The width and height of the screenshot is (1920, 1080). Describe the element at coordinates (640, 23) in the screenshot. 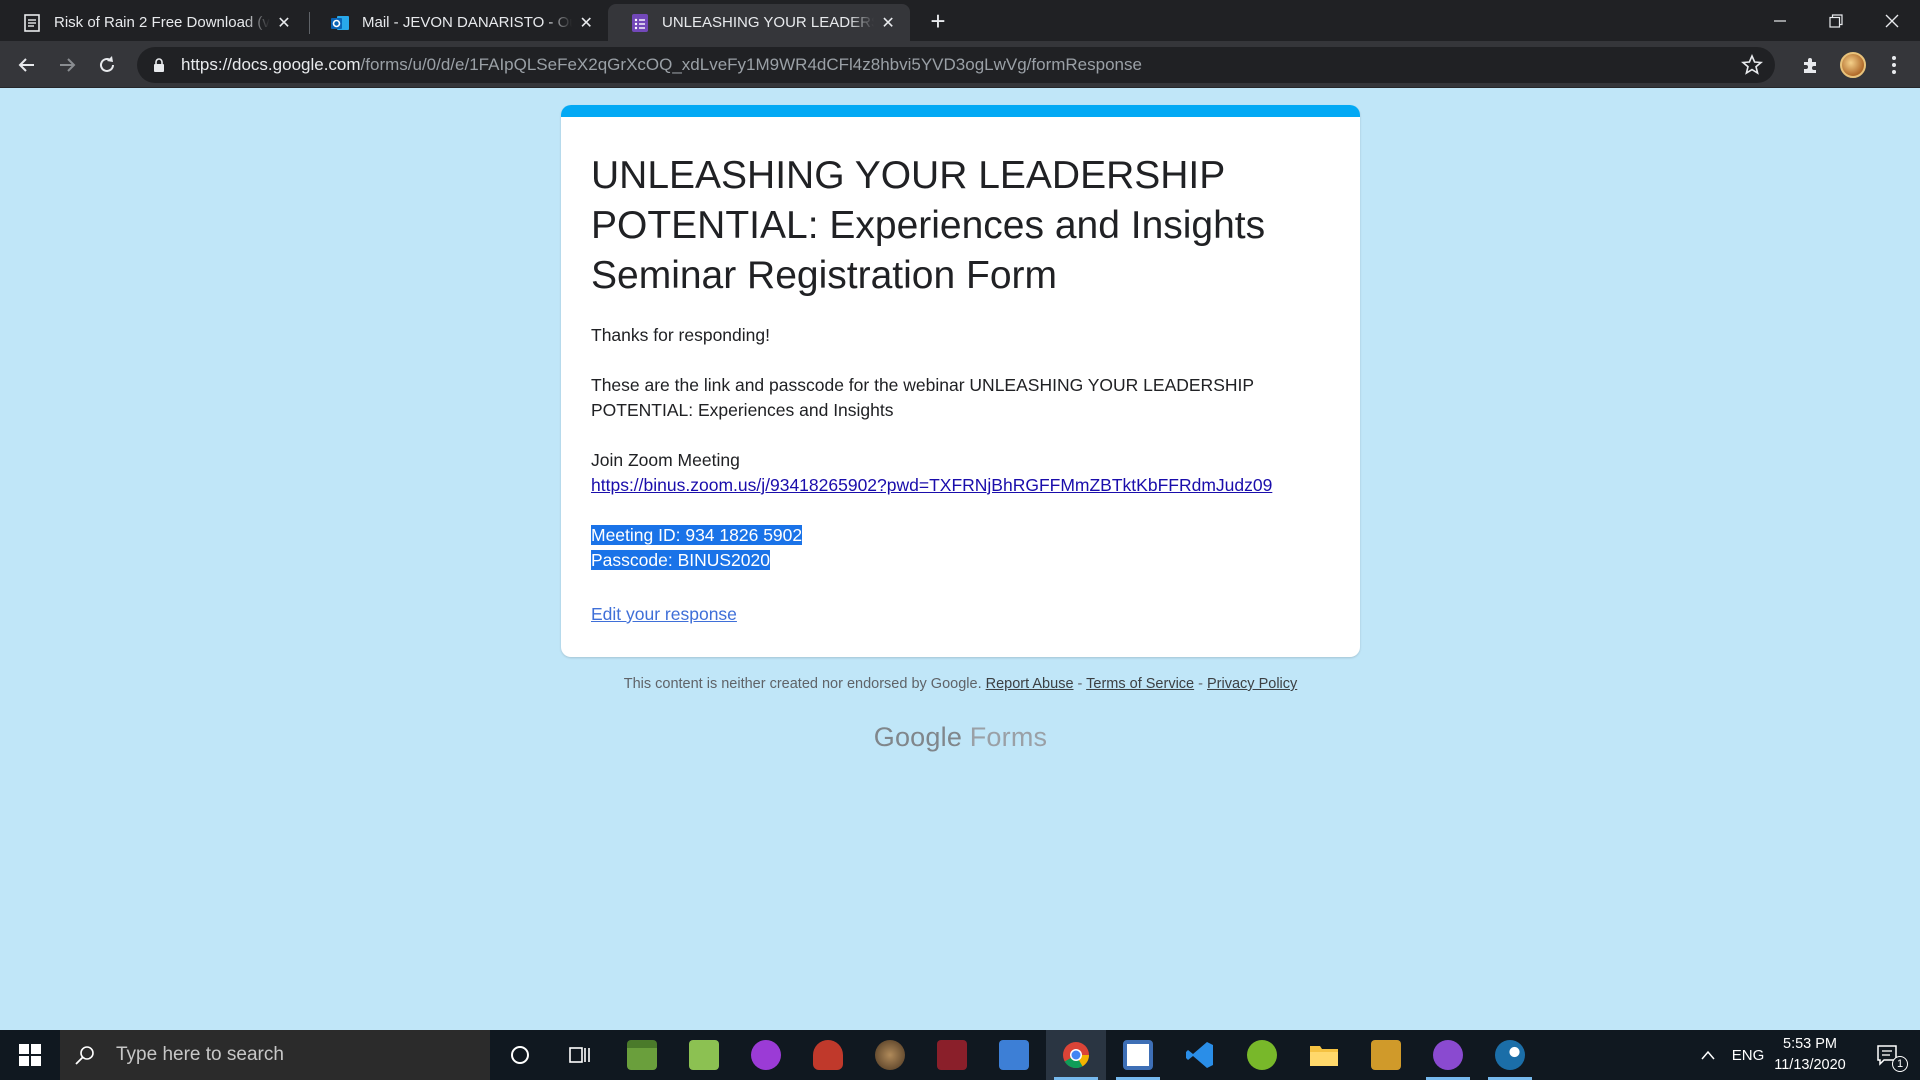

I see `google-forms-icon` at that location.